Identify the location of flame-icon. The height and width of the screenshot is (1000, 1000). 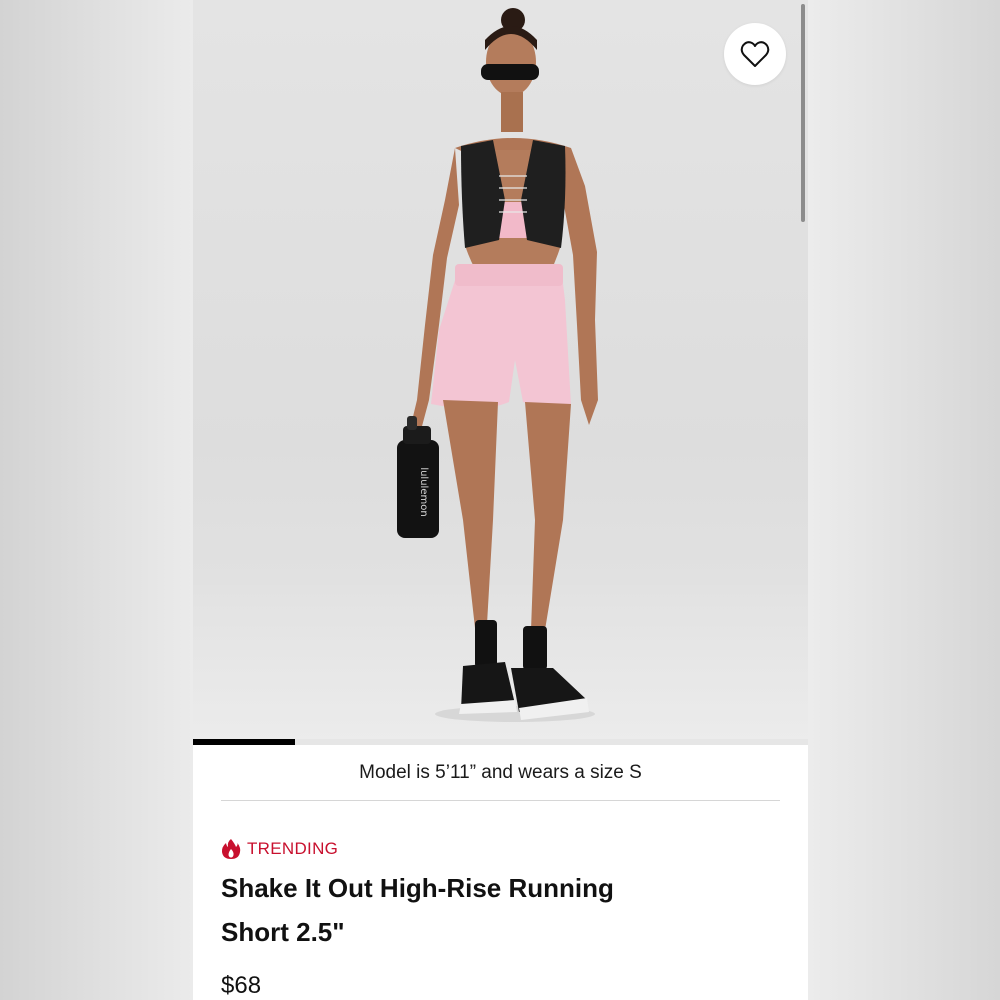
(231, 849).